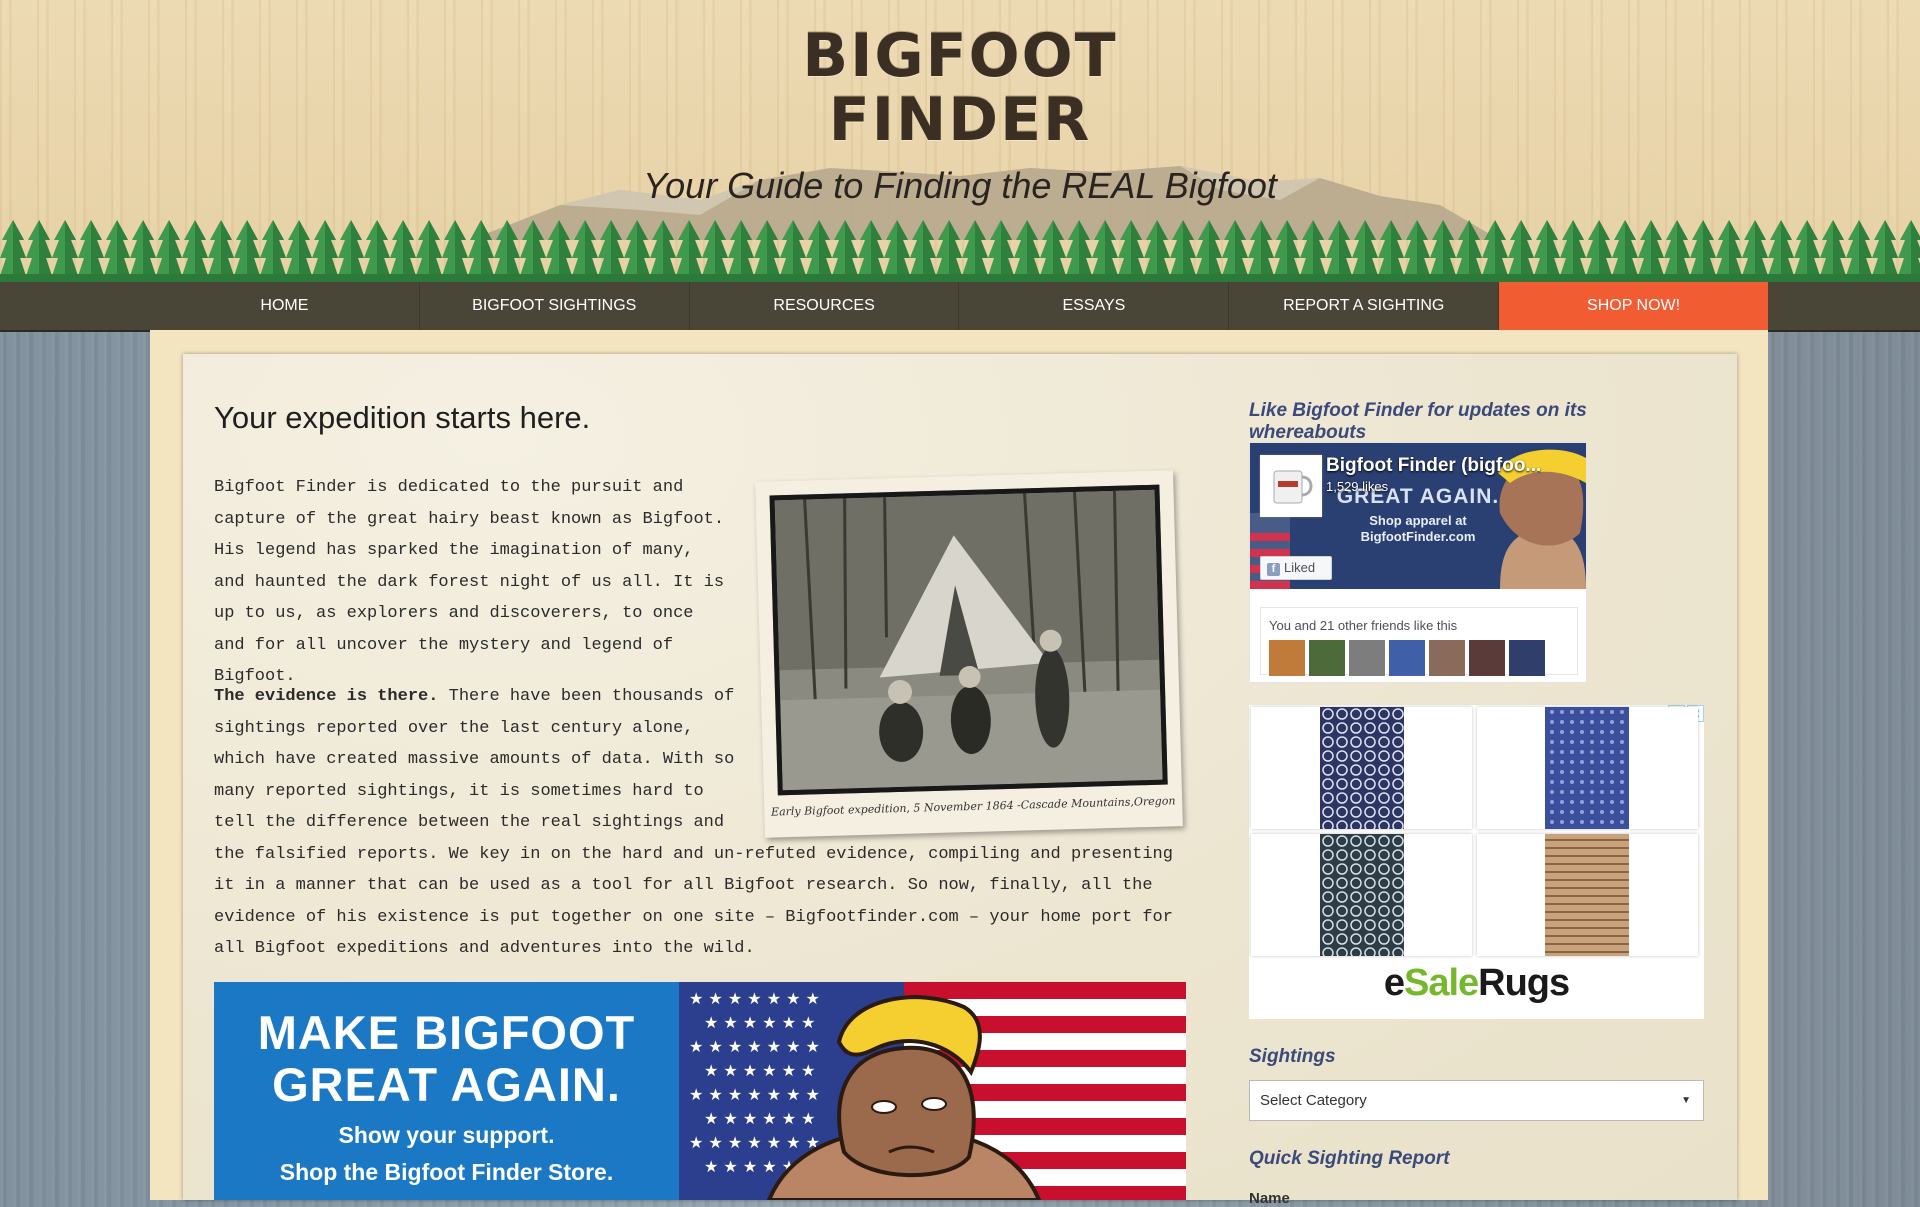 The width and height of the screenshot is (1920, 1207). I want to click on expedition-photo-image, so click(968, 640).